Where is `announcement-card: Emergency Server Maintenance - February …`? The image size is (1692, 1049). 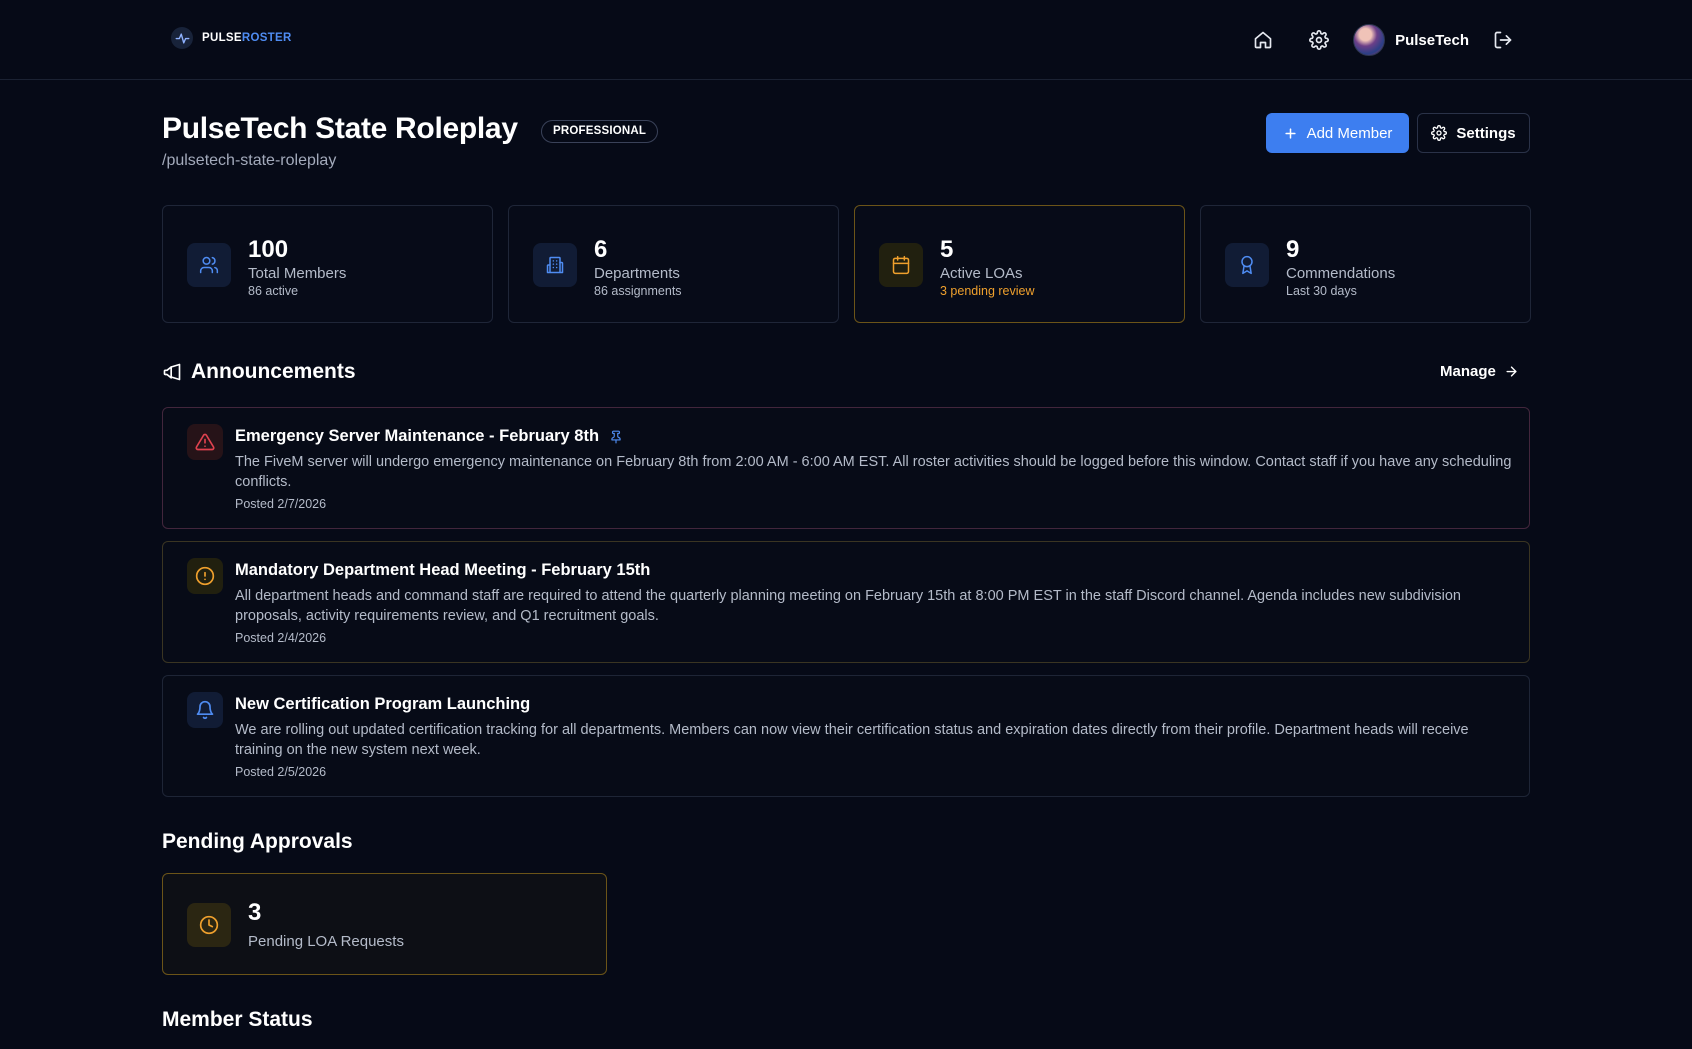
announcement-card: Emergency Server Maintenance - February … is located at coordinates (846, 468).